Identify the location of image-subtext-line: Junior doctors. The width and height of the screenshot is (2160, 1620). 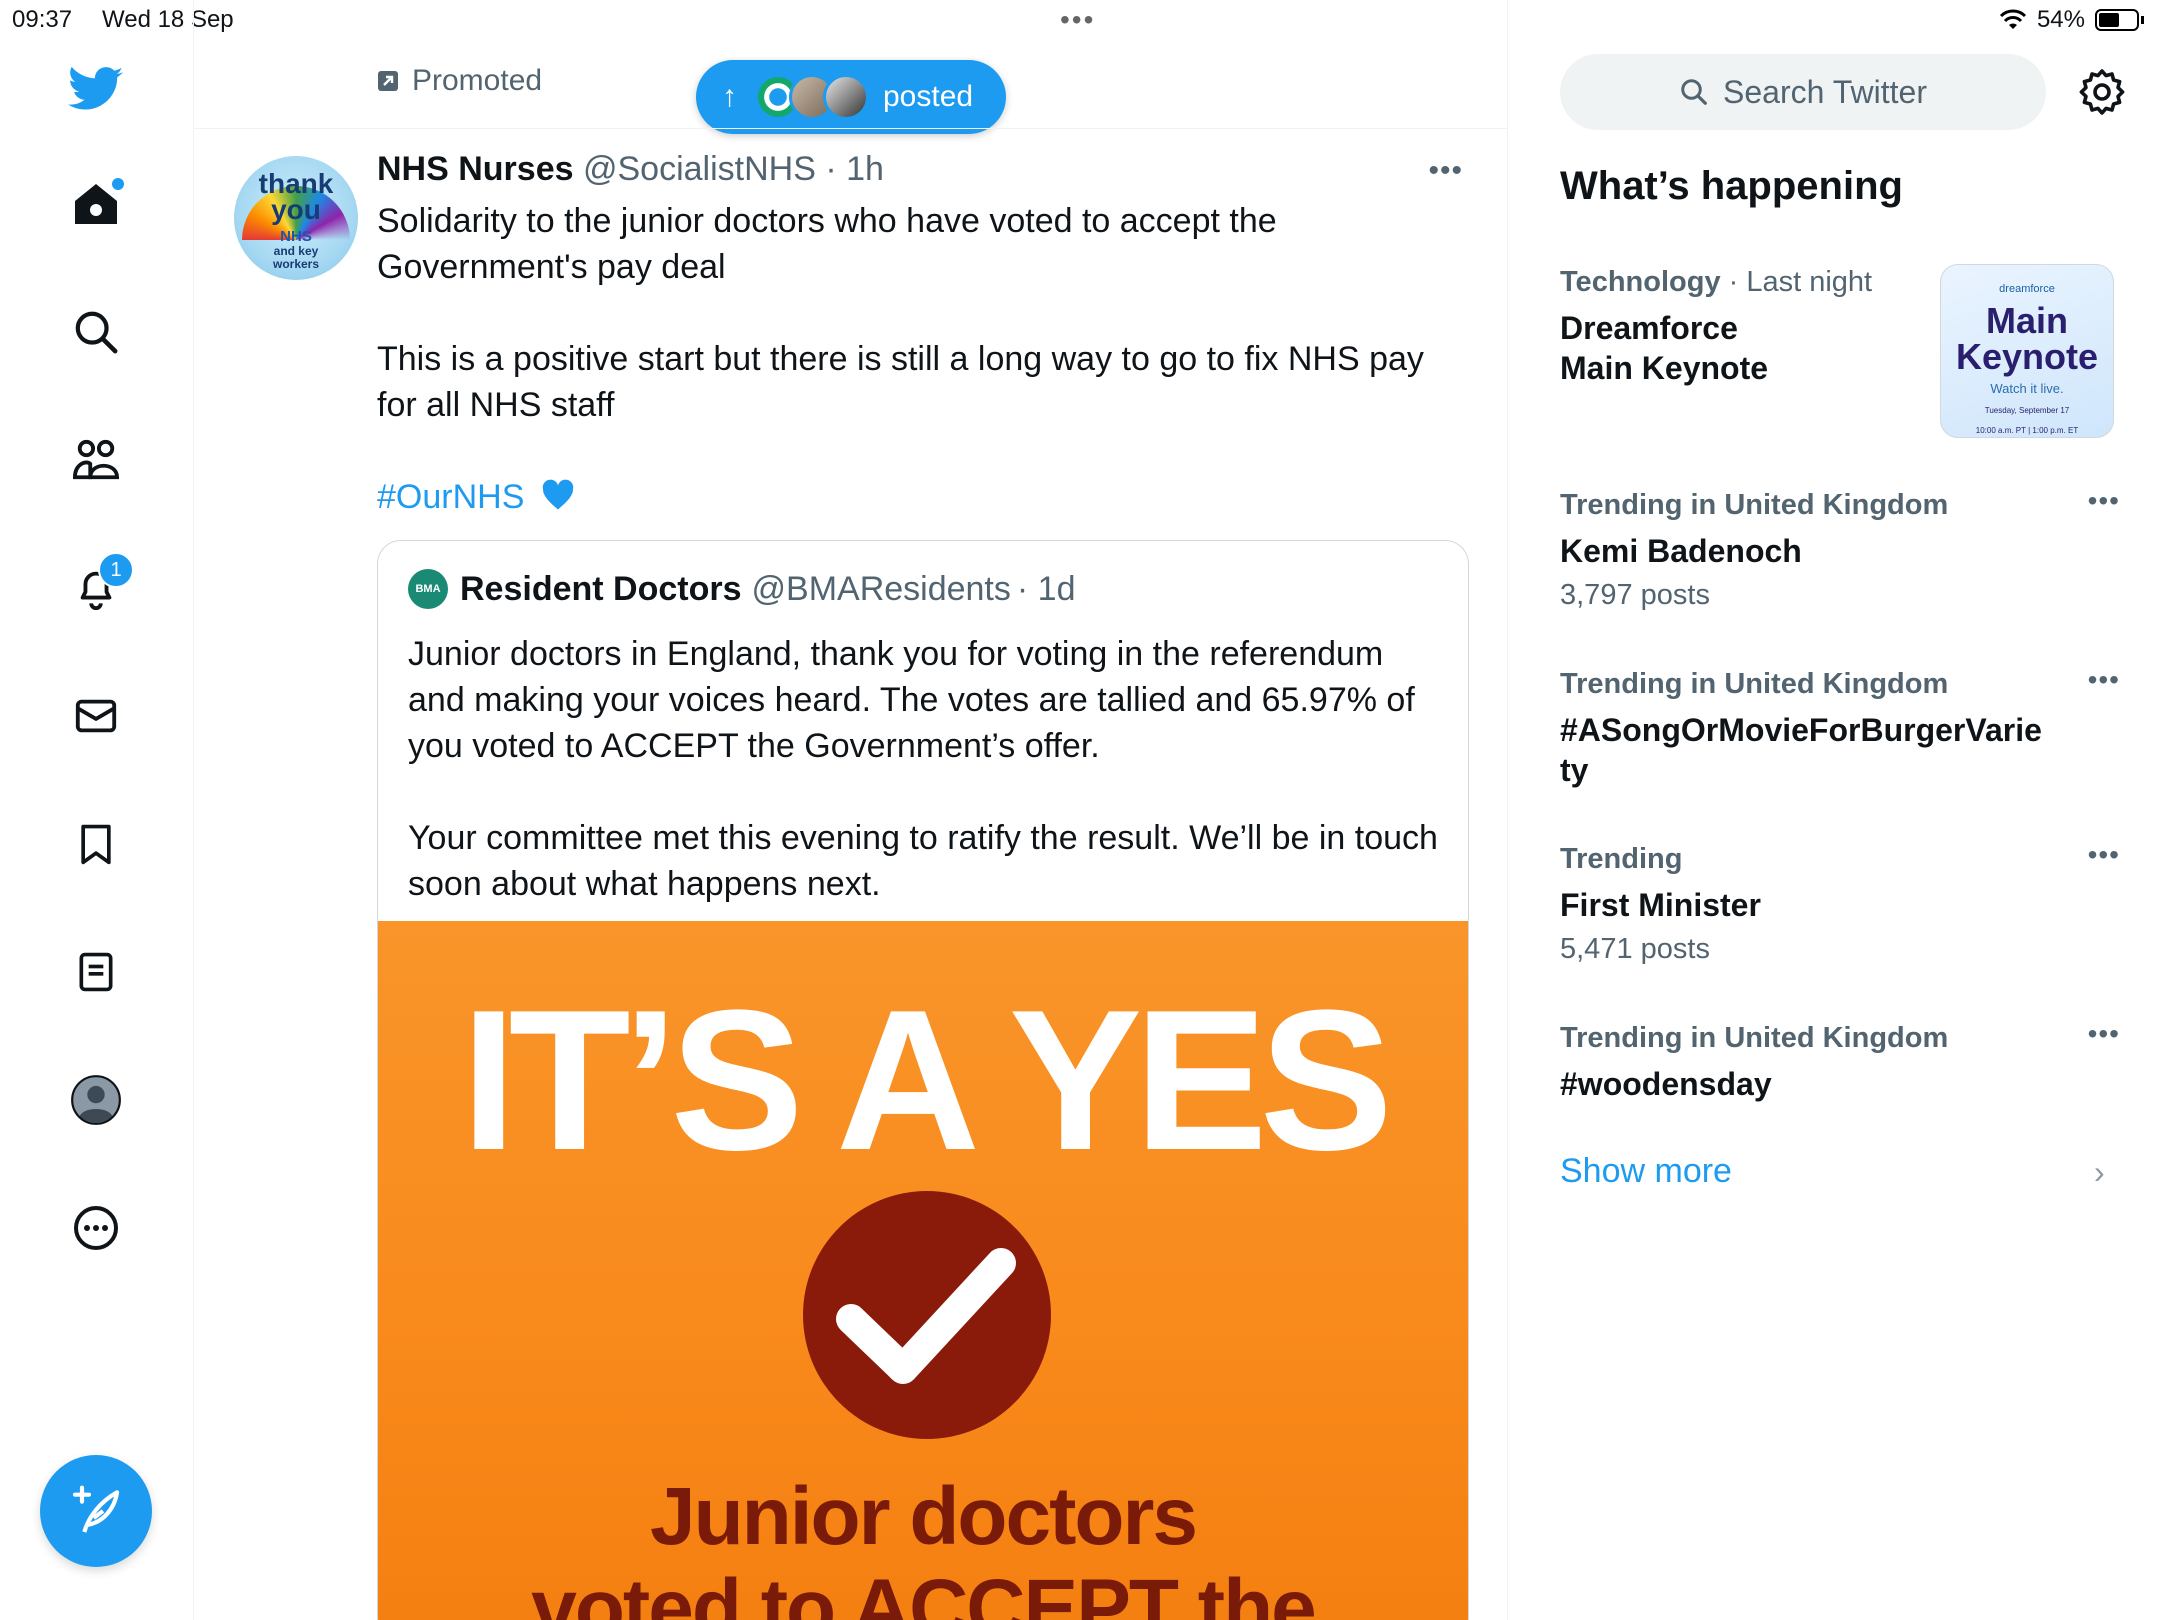
(923, 1516).